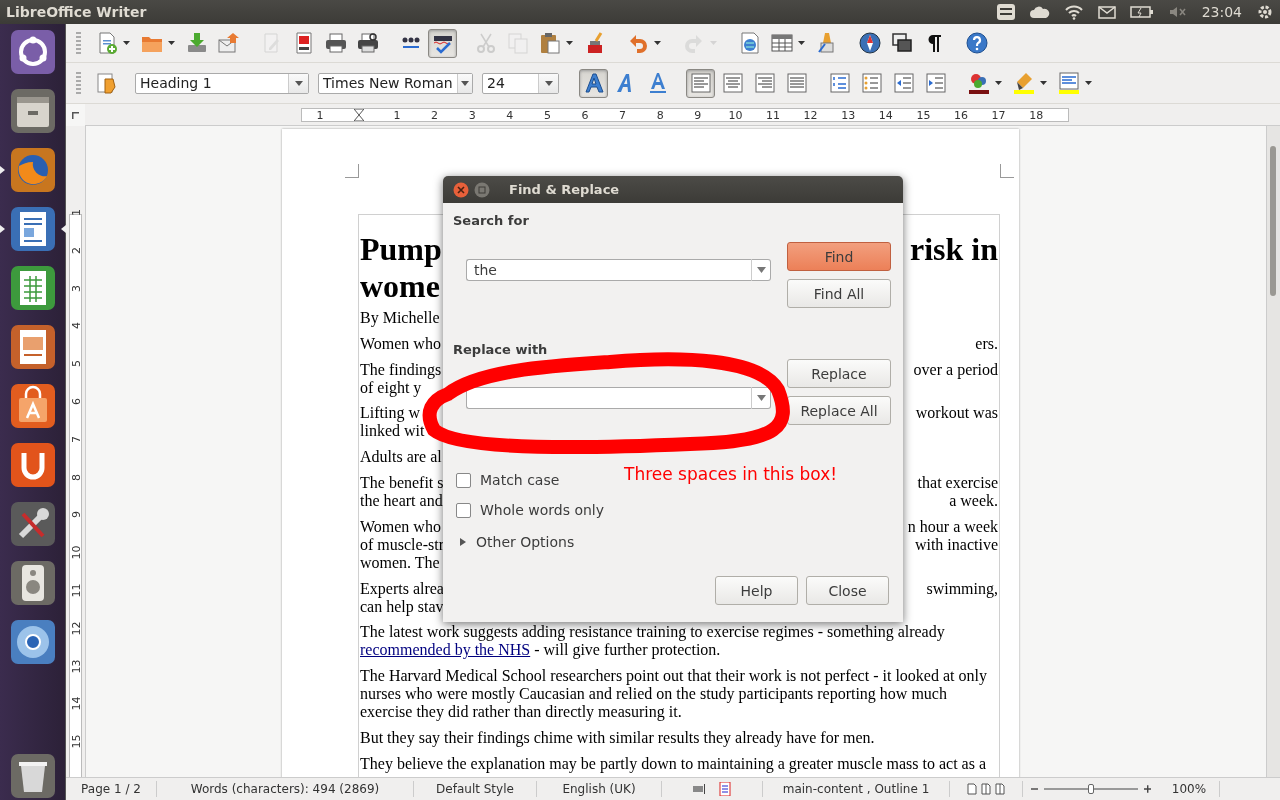  I want to click on checkbox-label: Whole words only, so click(542, 510).